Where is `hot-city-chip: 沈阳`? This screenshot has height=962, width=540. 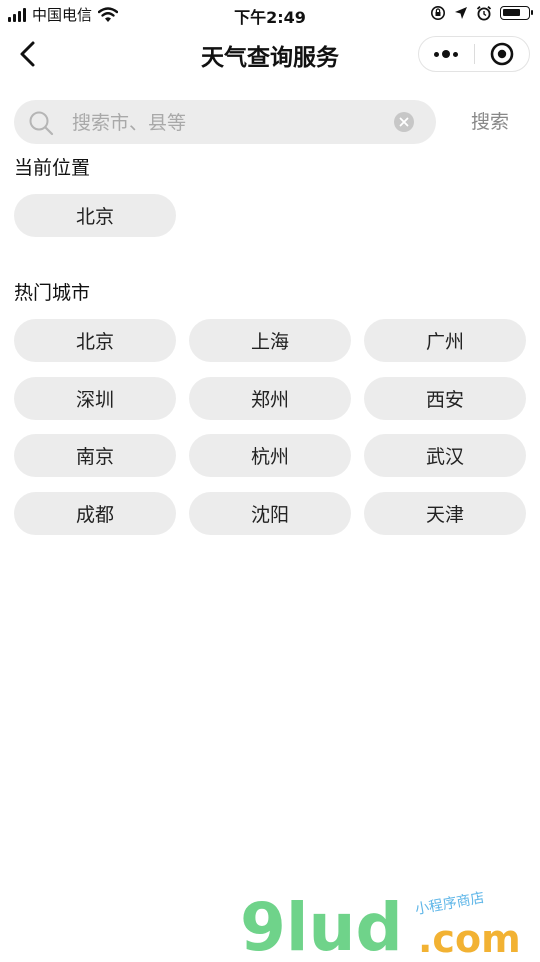
hot-city-chip: 沈阳 is located at coordinates (270, 513).